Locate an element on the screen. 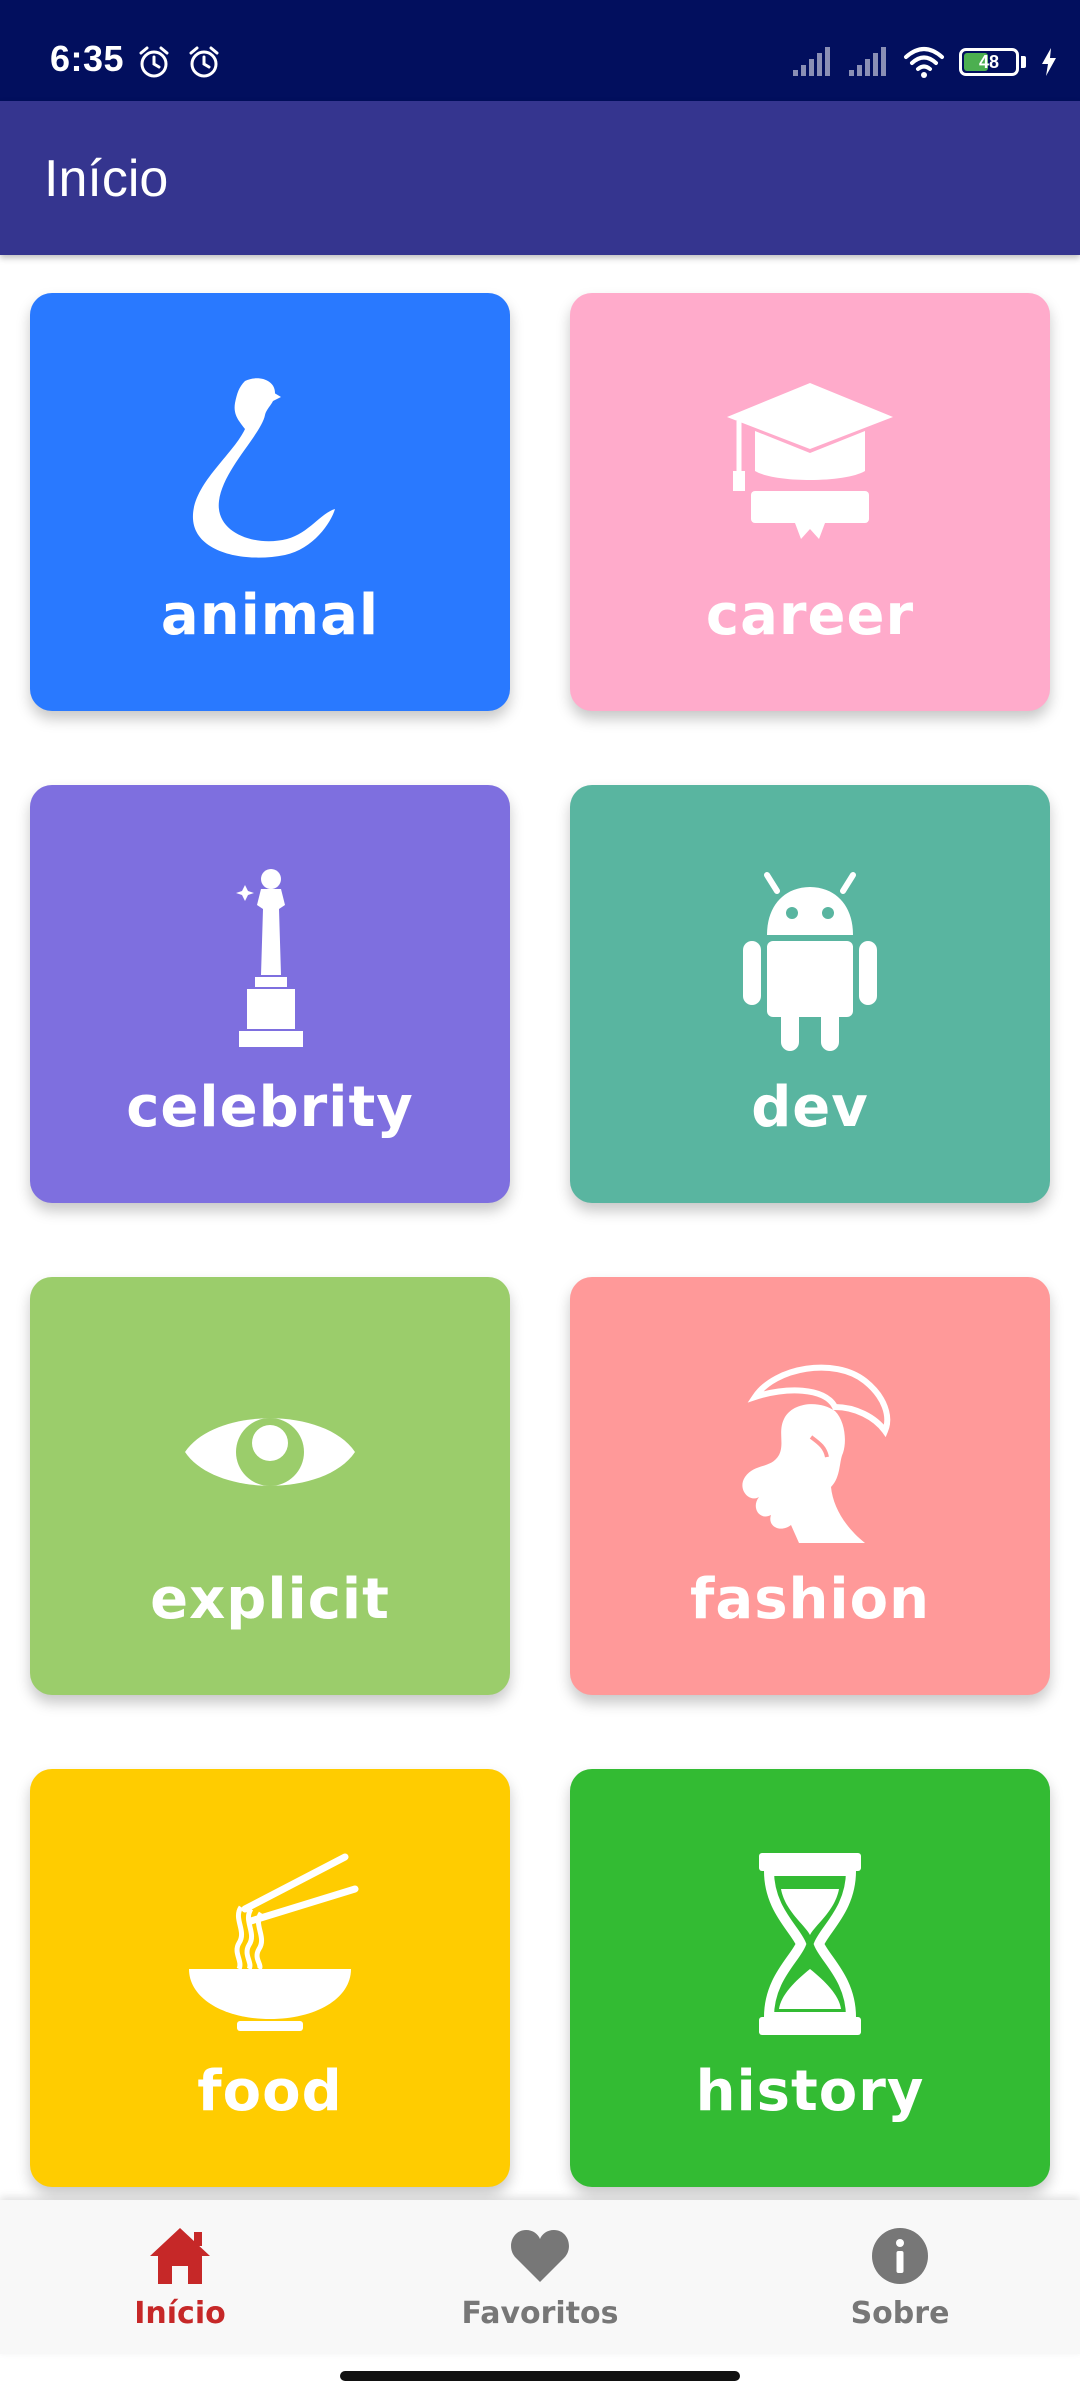 This screenshot has width=1080, height=2400. nav-item-inicio: Início is located at coordinates (180, 2277).